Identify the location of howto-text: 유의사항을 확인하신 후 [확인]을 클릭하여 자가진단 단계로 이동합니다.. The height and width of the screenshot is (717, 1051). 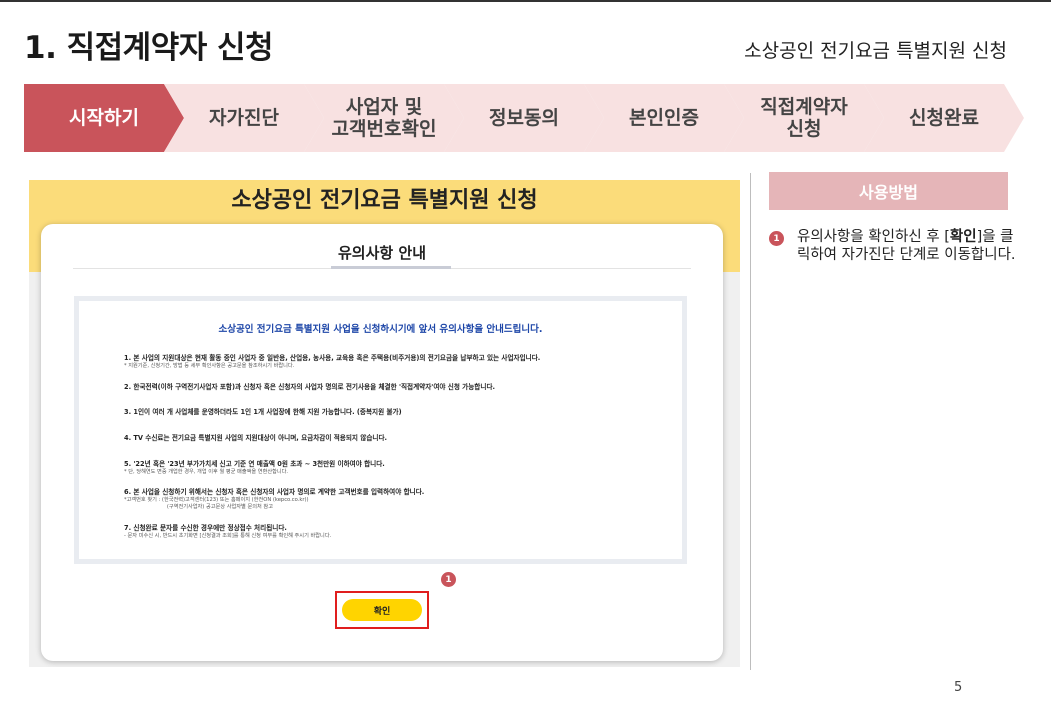
(906, 246).